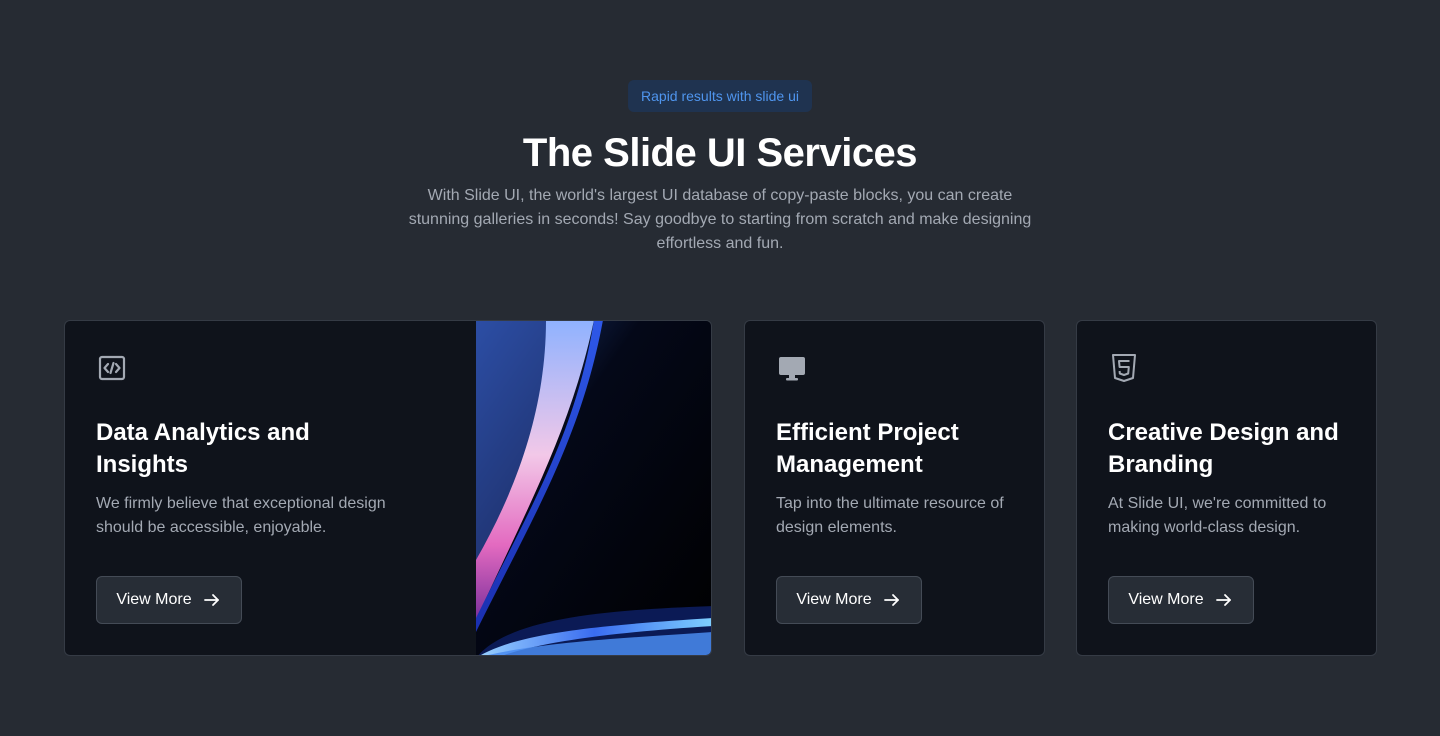 This screenshot has width=1440, height=736. Describe the element at coordinates (720, 96) in the screenshot. I see `section-badge: Rapid results with slide ui` at that location.